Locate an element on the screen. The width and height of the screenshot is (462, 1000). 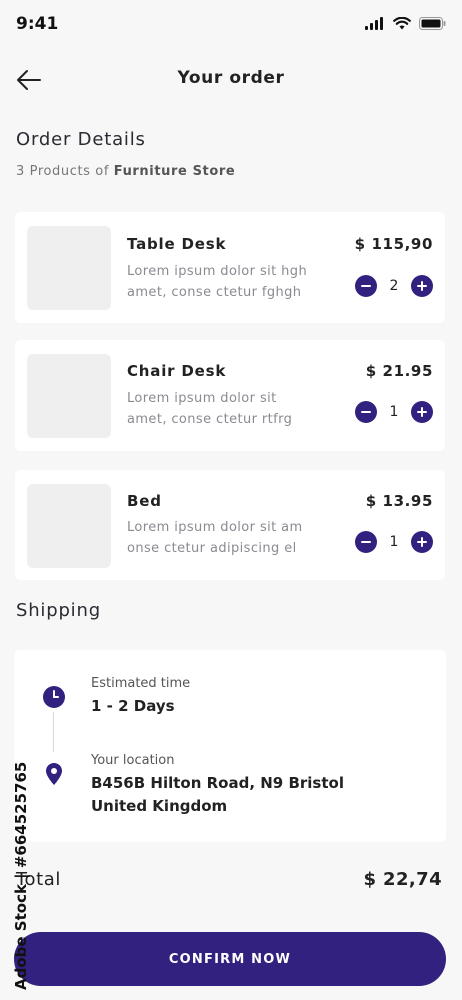
product-name: Table Desk is located at coordinates (177, 244).